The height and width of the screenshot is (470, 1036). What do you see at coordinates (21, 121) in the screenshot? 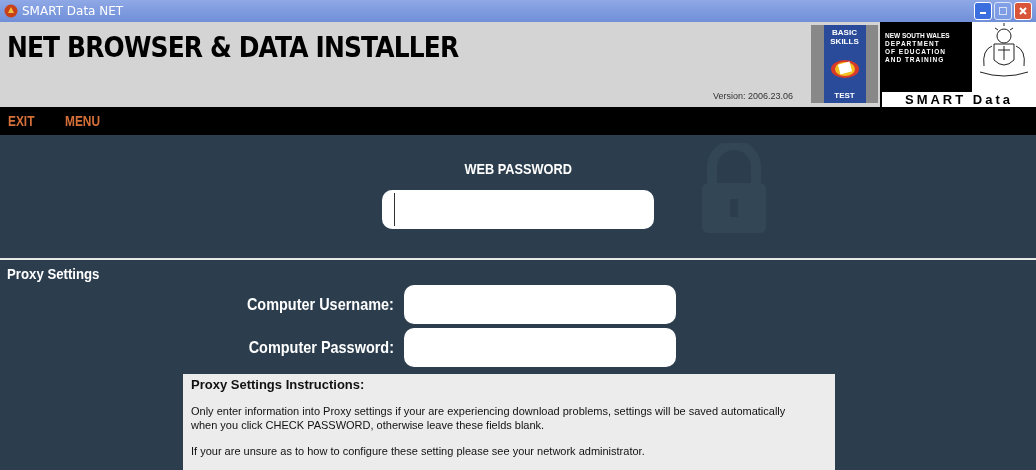
I see `menu-item: EXIT` at bounding box center [21, 121].